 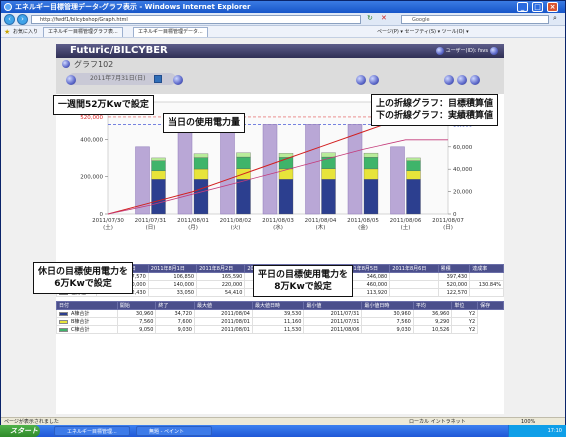 I want to click on column-header: 累積, so click(x=454, y=268).